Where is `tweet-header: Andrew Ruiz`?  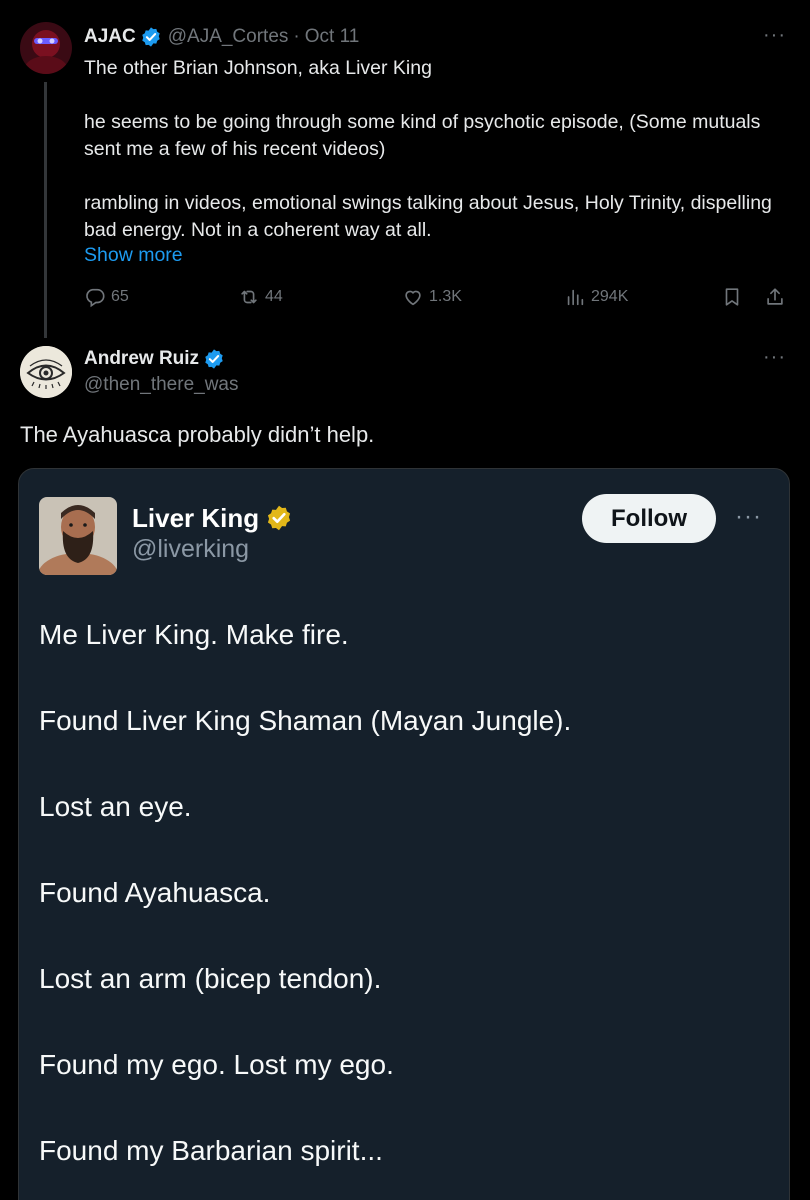 tweet-header: Andrew Ruiz is located at coordinates (157, 359).